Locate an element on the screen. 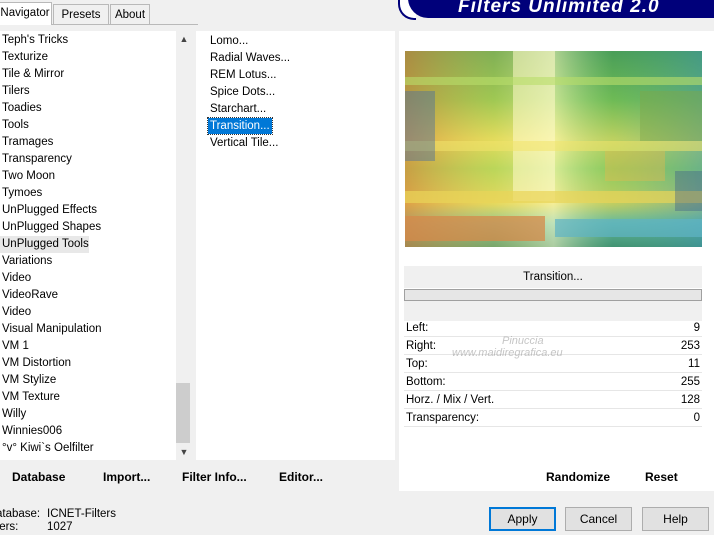 Image resolution: width=714 pixels, height=535 pixels. category-item: Visual Manipulation is located at coordinates (51, 329).